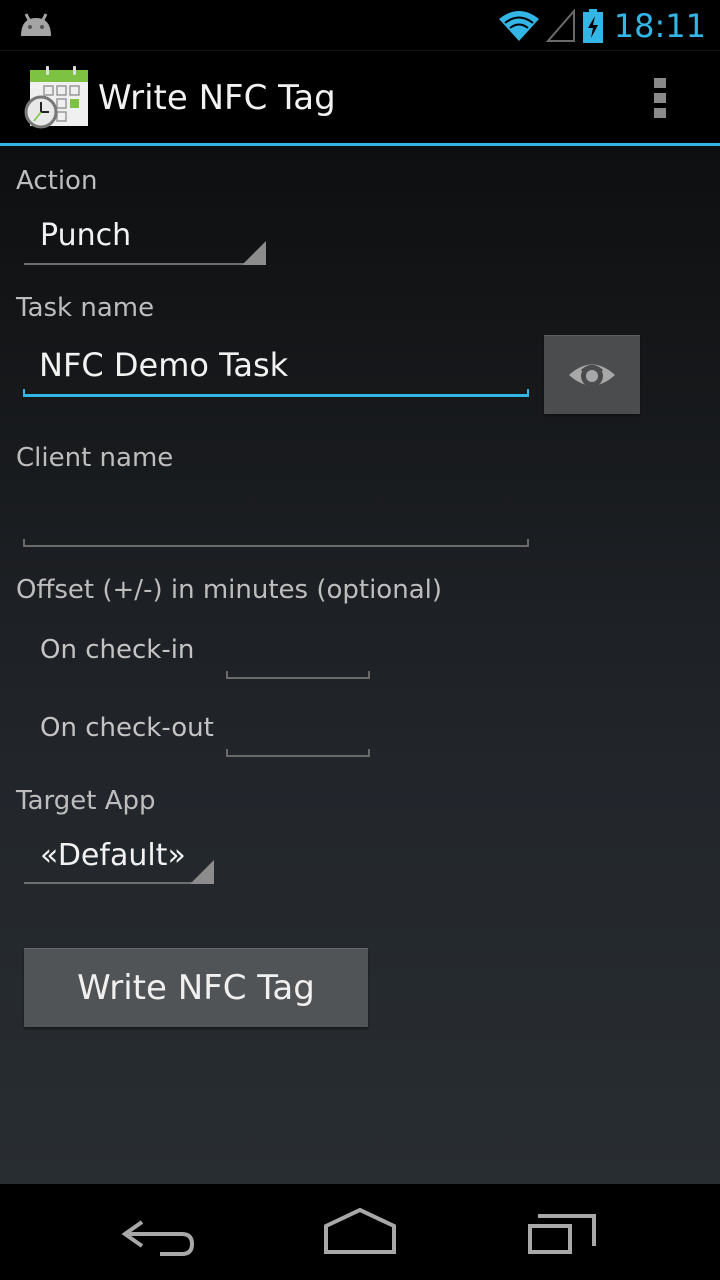 This screenshot has width=720, height=1280. I want to click on target-app-label: Target App, so click(86, 801).